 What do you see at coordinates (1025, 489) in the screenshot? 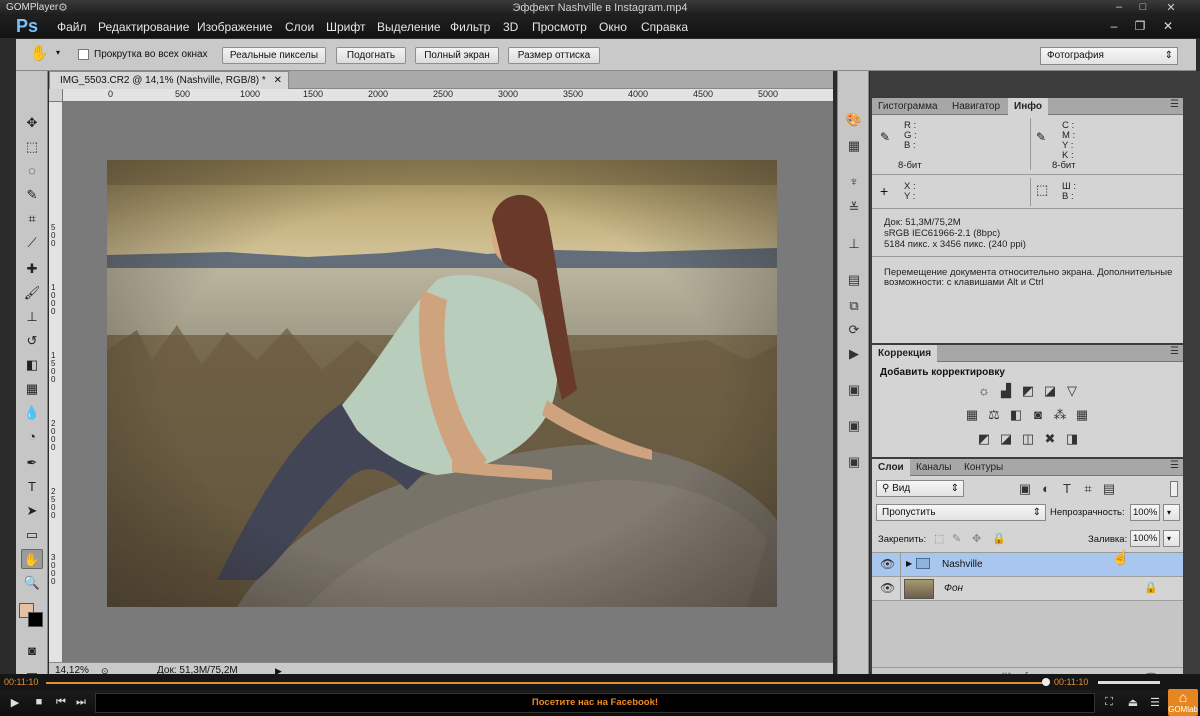
I see `filter-pixel-icon: ▣` at bounding box center [1025, 489].